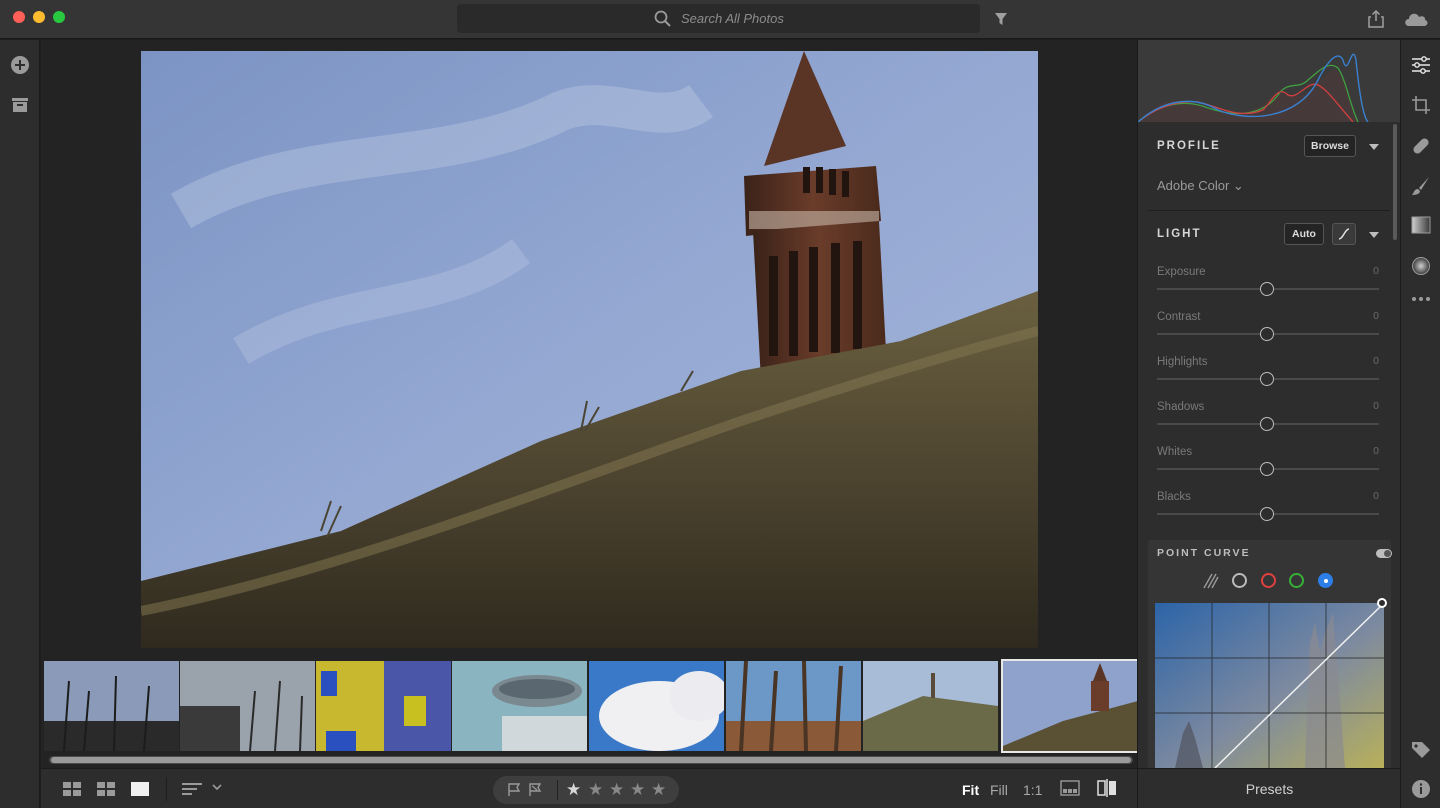 The width and height of the screenshot is (1440, 808). Describe the element at coordinates (1421, 186) in the screenshot. I see `brush-icon` at that location.